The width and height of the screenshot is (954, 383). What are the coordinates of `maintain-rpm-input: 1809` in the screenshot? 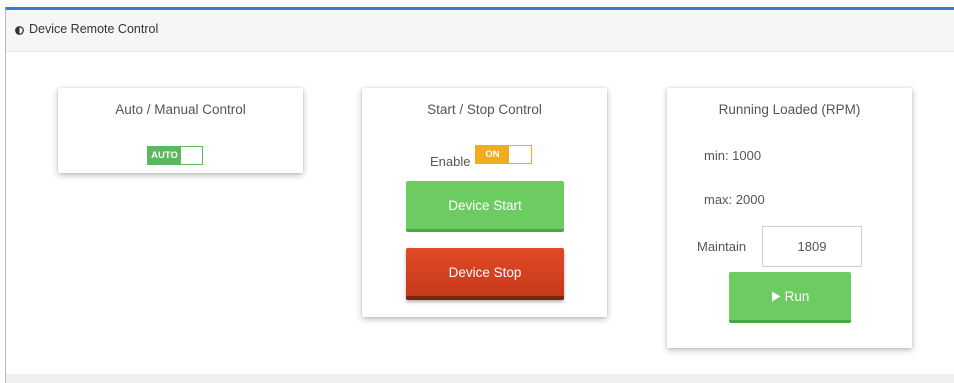 It's located at (812, 246).